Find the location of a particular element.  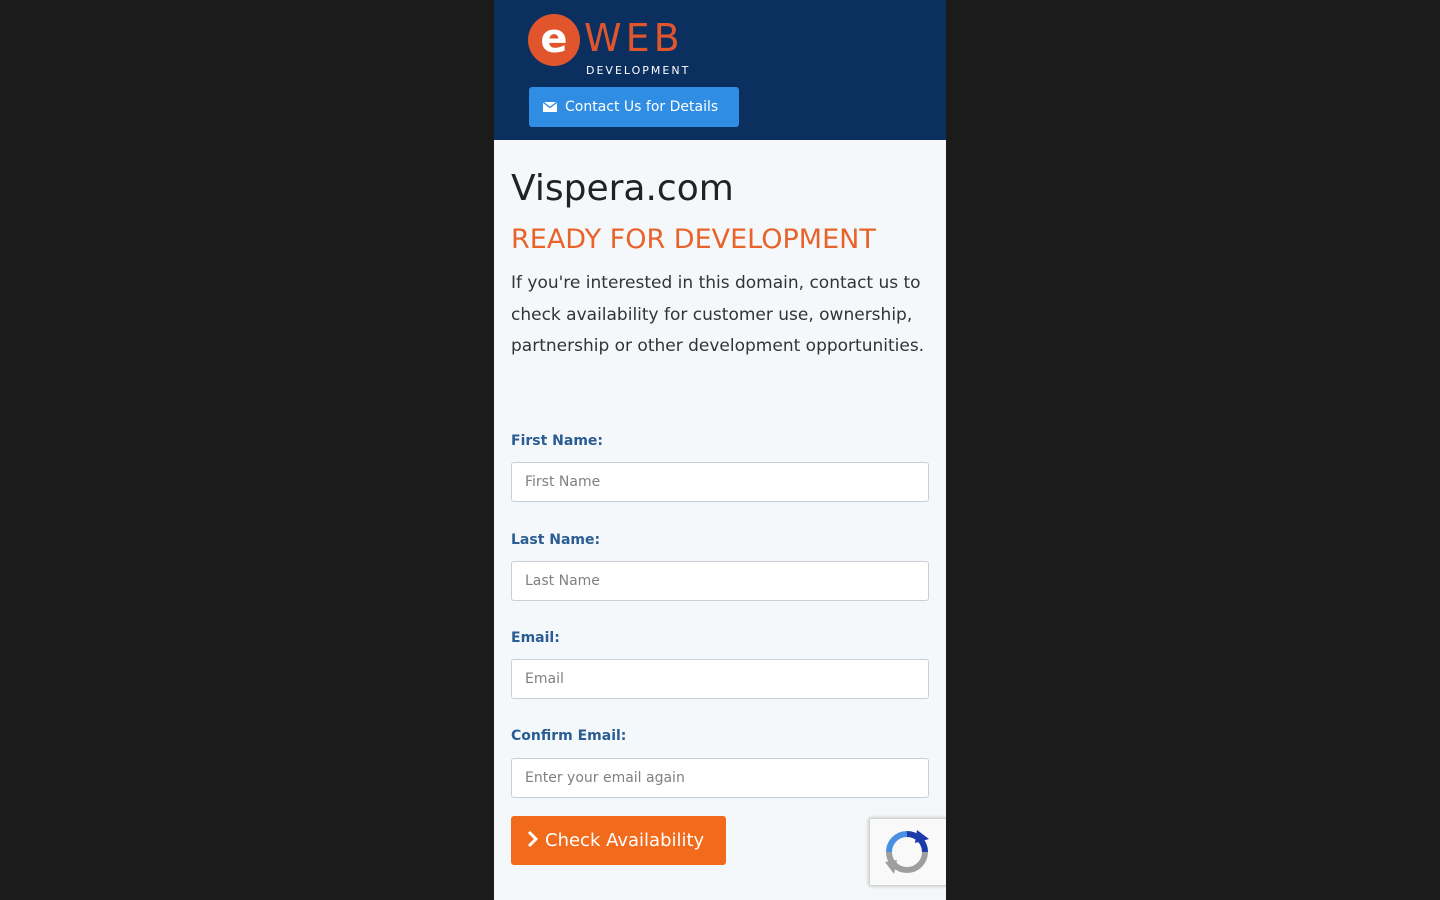

logo-word: WEB is located at coordinates (634, 38).